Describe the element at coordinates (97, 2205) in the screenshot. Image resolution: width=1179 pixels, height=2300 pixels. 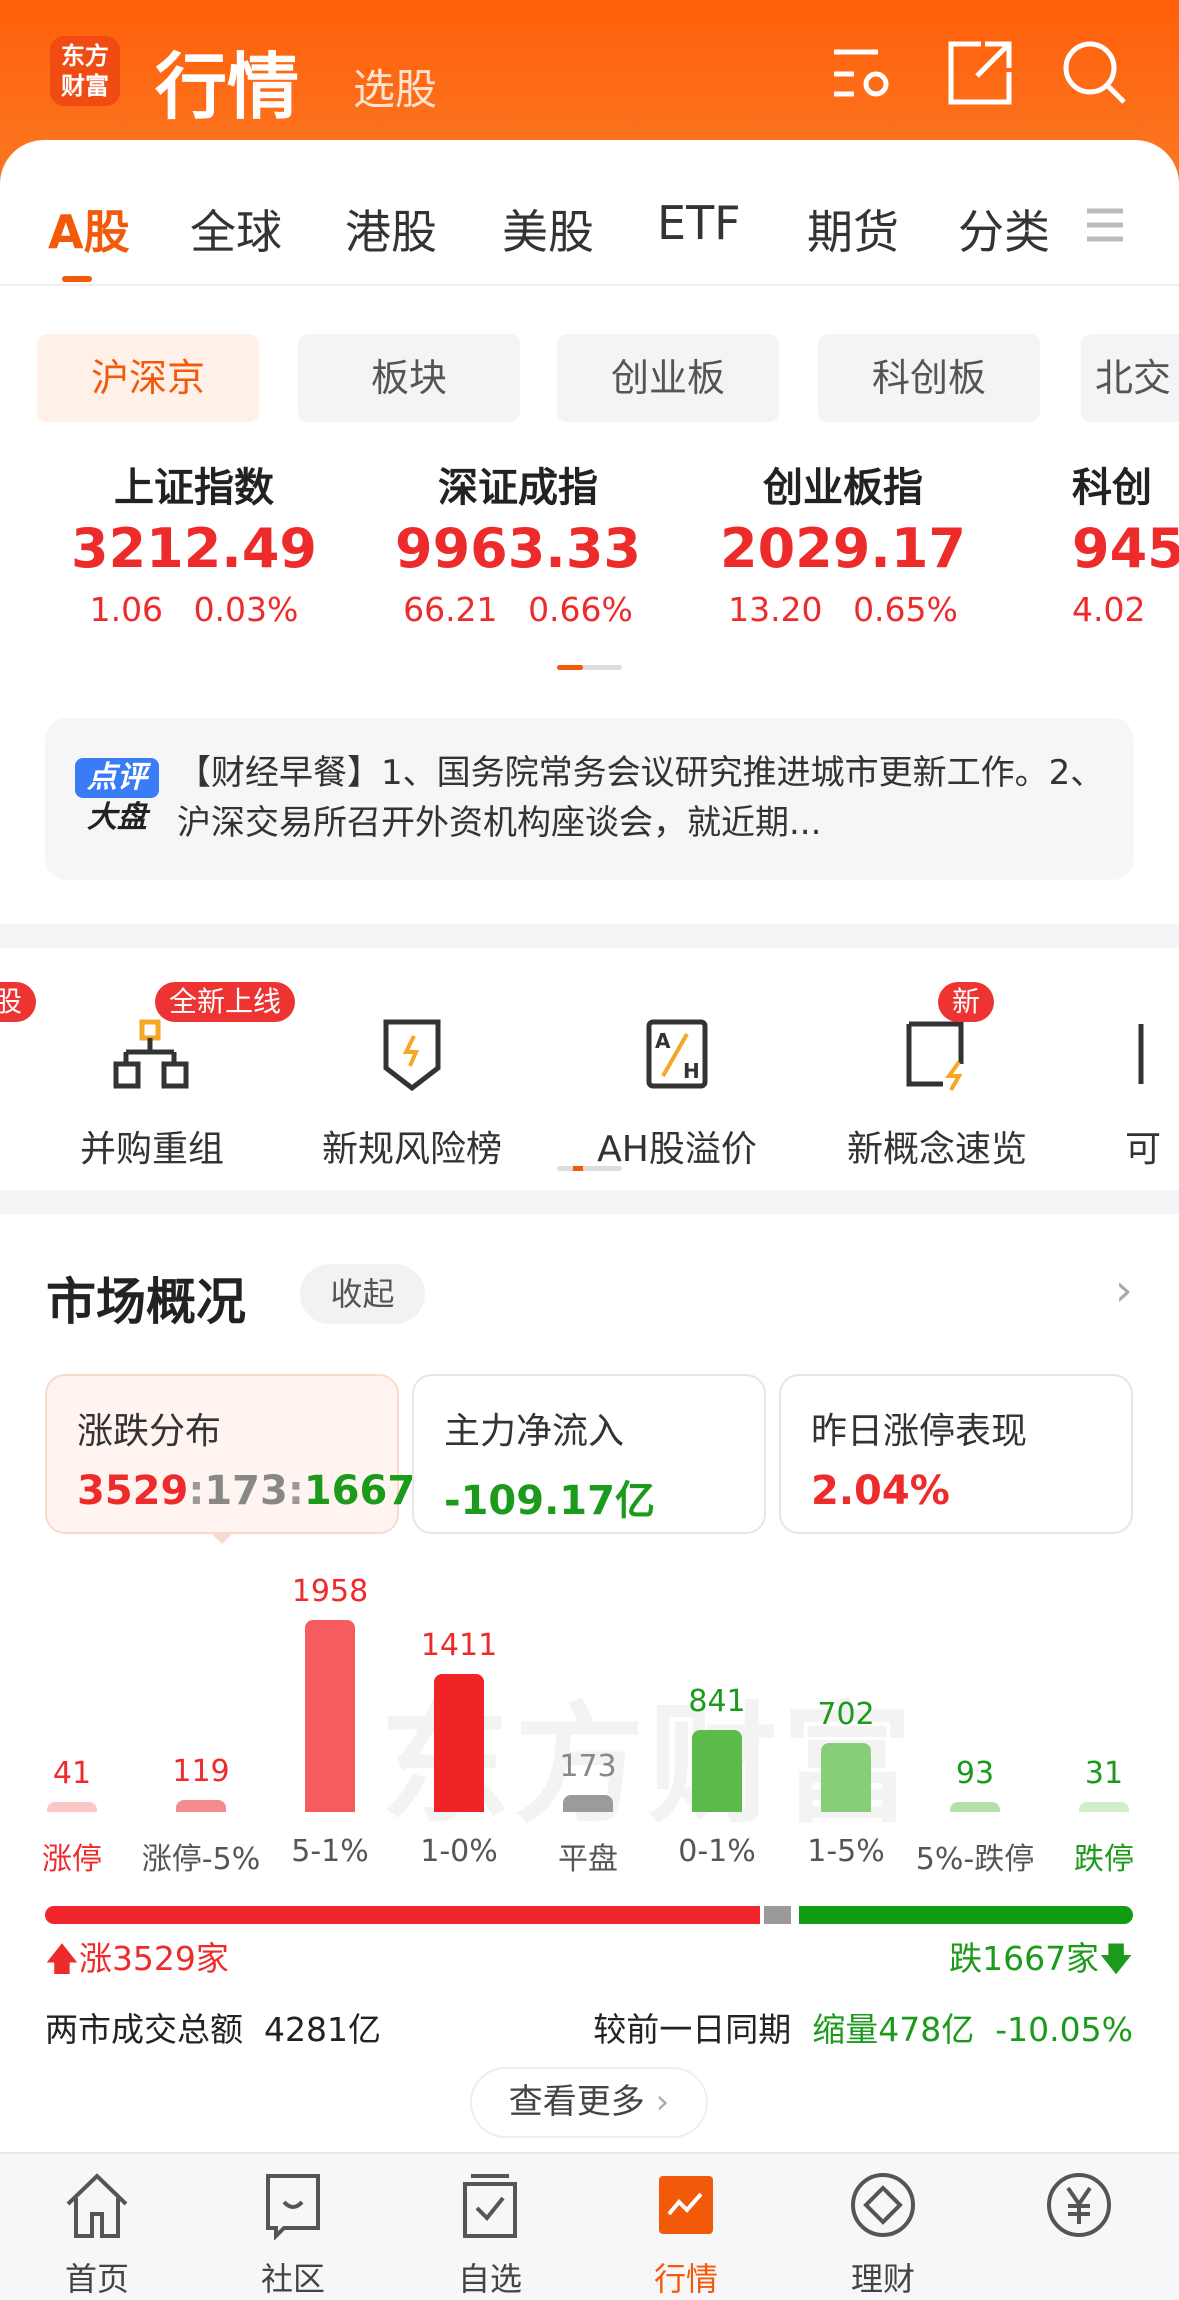
I see `home-icon` at that location.